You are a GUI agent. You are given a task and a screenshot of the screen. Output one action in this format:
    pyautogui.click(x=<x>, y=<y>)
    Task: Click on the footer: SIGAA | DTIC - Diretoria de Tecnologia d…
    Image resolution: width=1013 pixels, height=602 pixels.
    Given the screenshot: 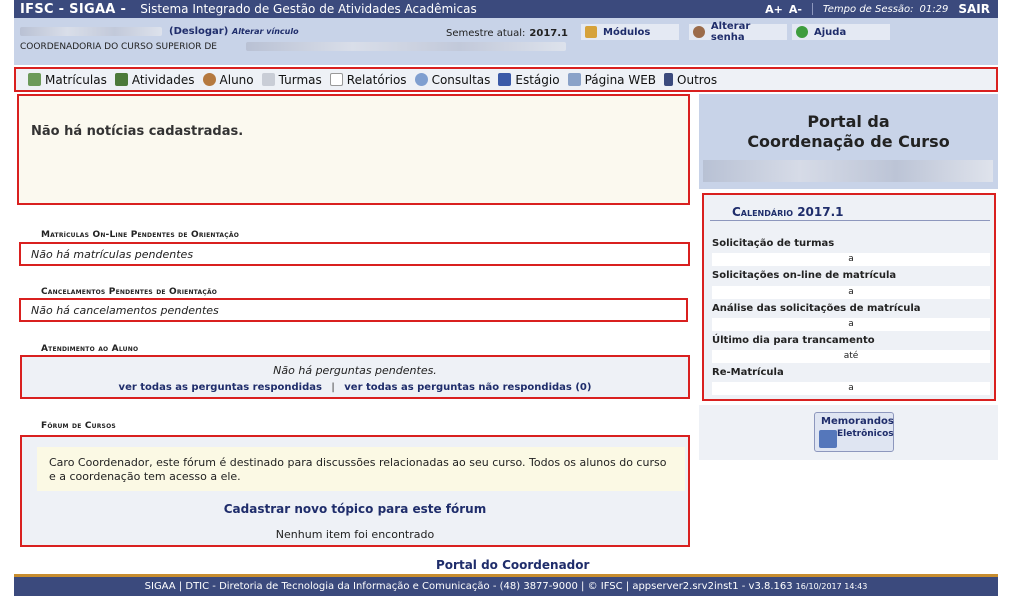 What is the action you would take?
    pyautogui.click(x=506, y=585)
    